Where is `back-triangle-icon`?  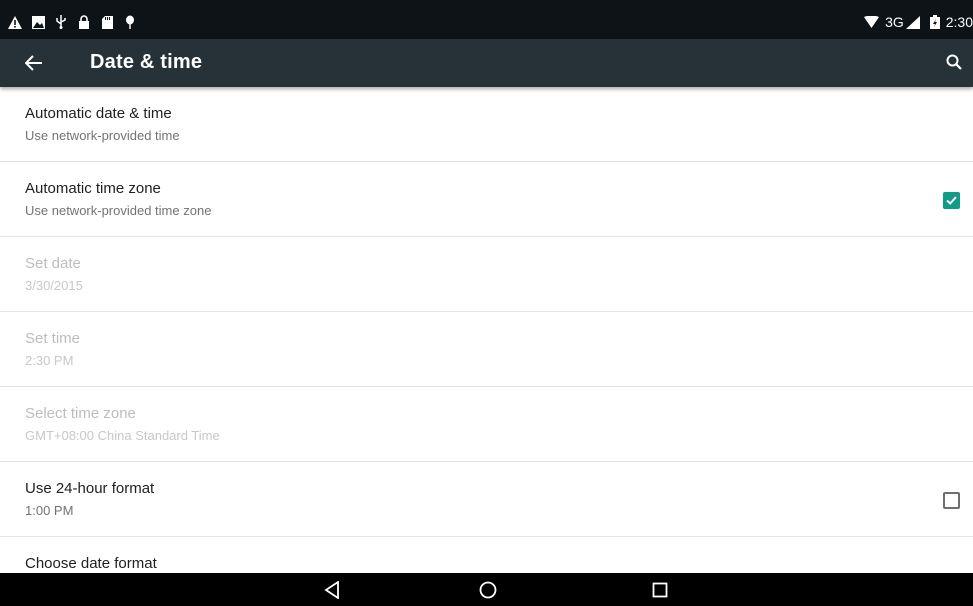 back-triangle-icon is located at coordinates (332, 590).